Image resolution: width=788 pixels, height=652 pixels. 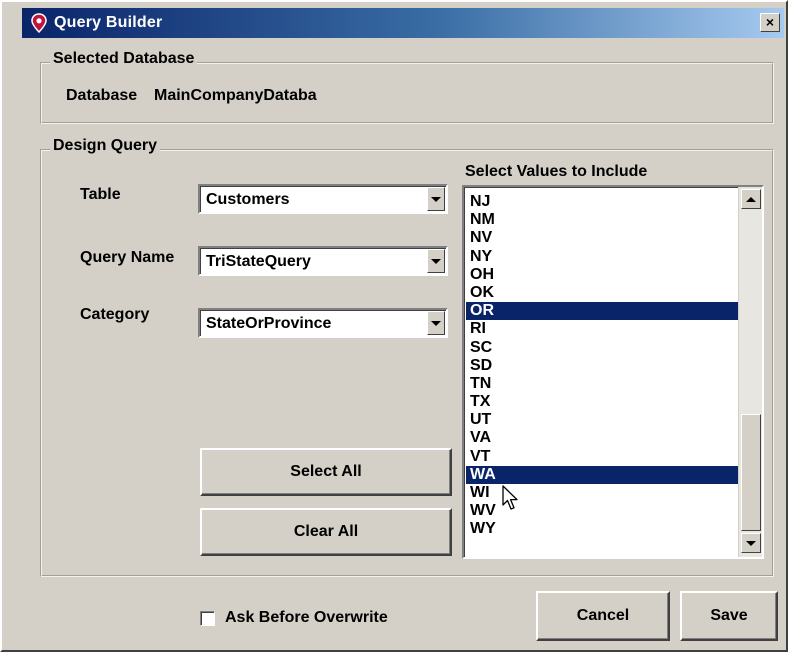 I want to click on query-name-dropdown-button, so click(x=436, y=261).